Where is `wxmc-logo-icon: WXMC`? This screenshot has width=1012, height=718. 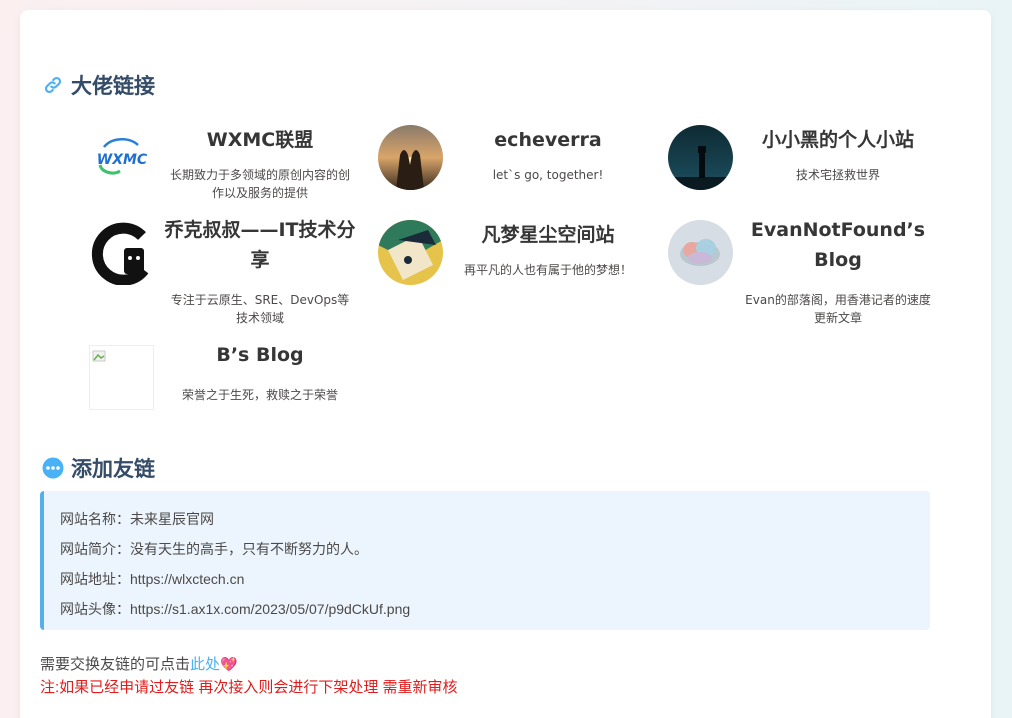
wxmc-logo-icon: WXMC is located at coordinates (122, 157).